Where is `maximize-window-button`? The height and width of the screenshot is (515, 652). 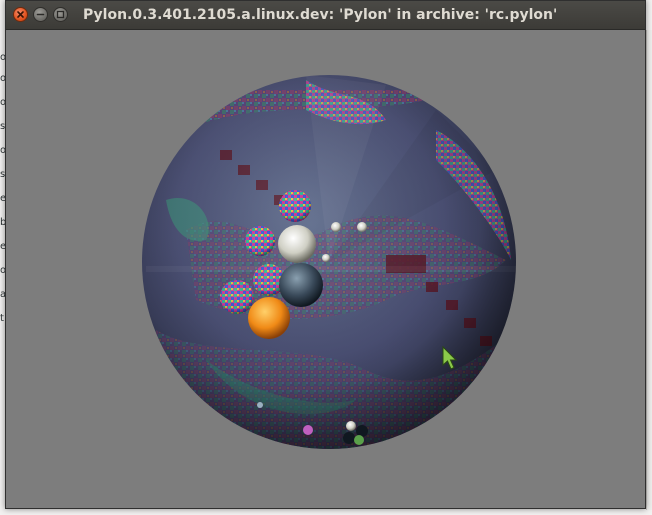
maximize-window-button is located at coordinates (60, 14).